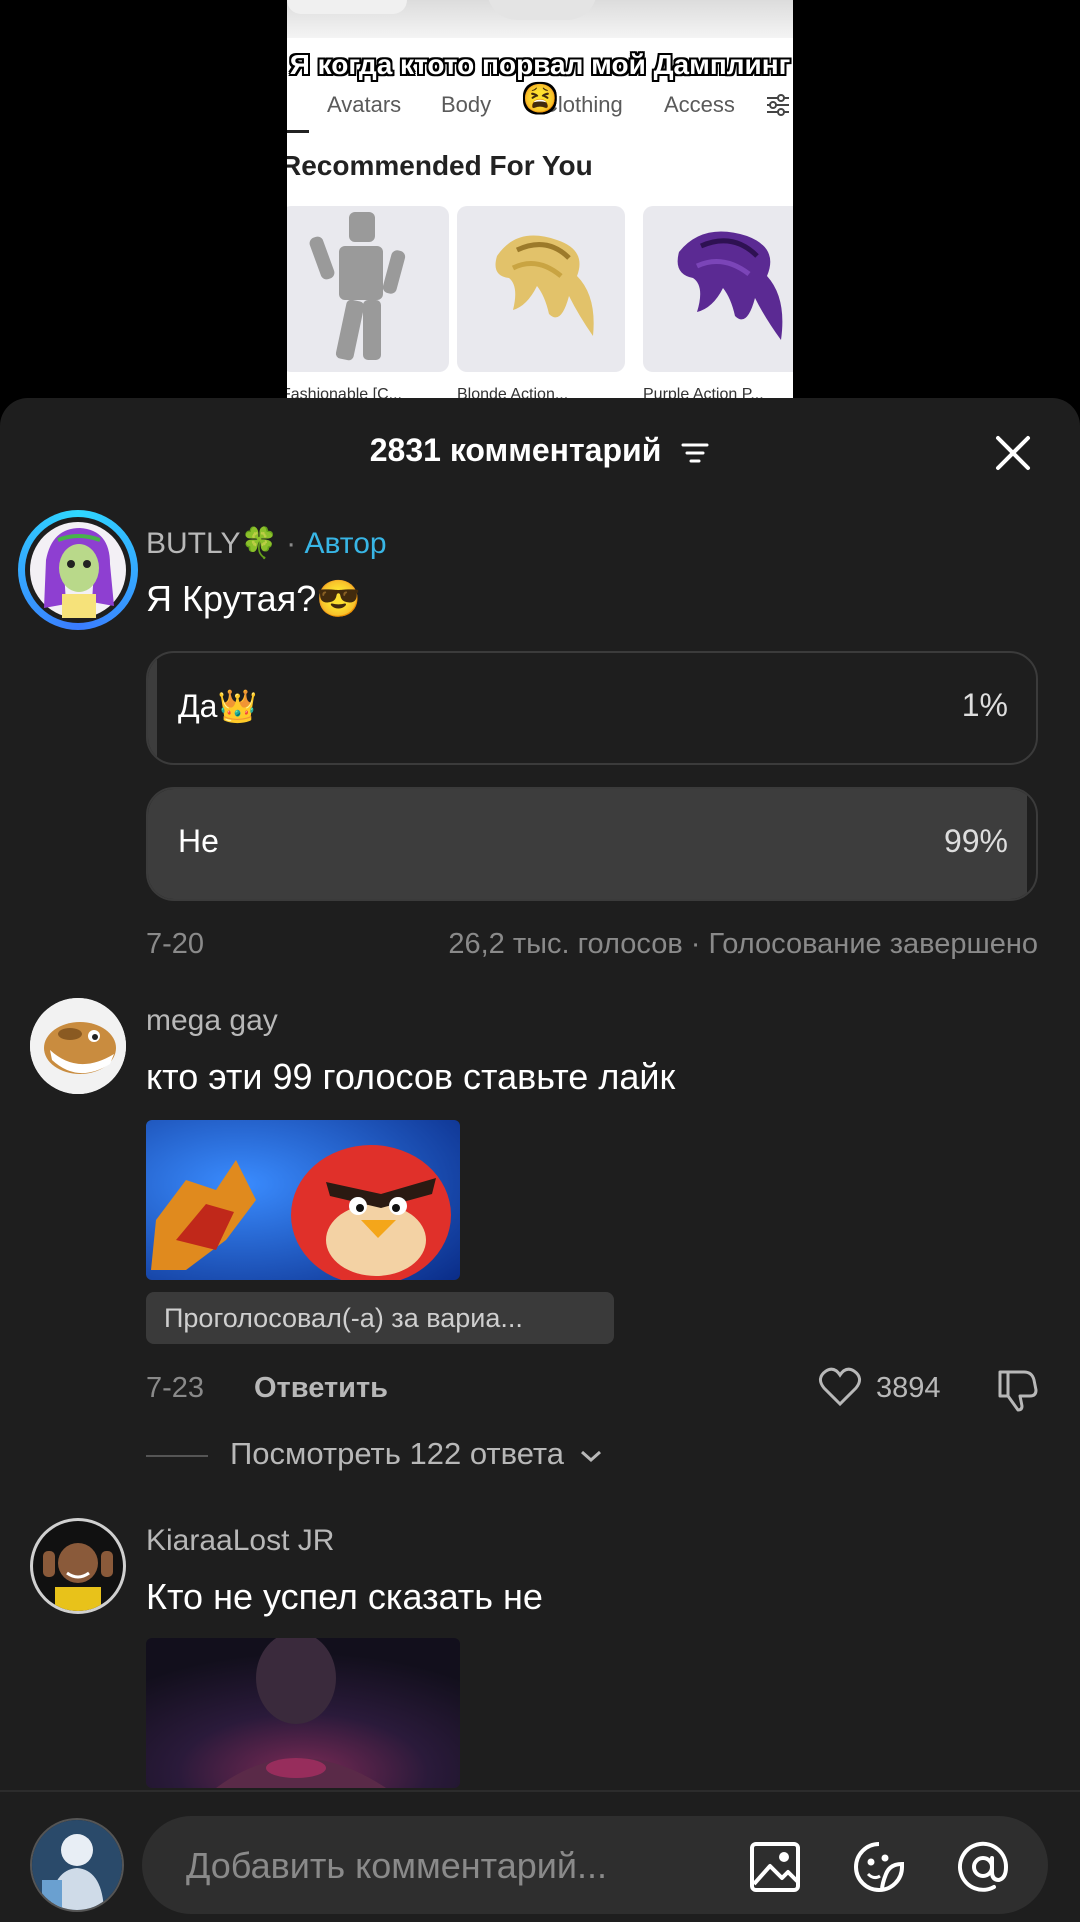  I want to click on view-replies-label: Посмотреть 122 ответа, so click(397, 1453).